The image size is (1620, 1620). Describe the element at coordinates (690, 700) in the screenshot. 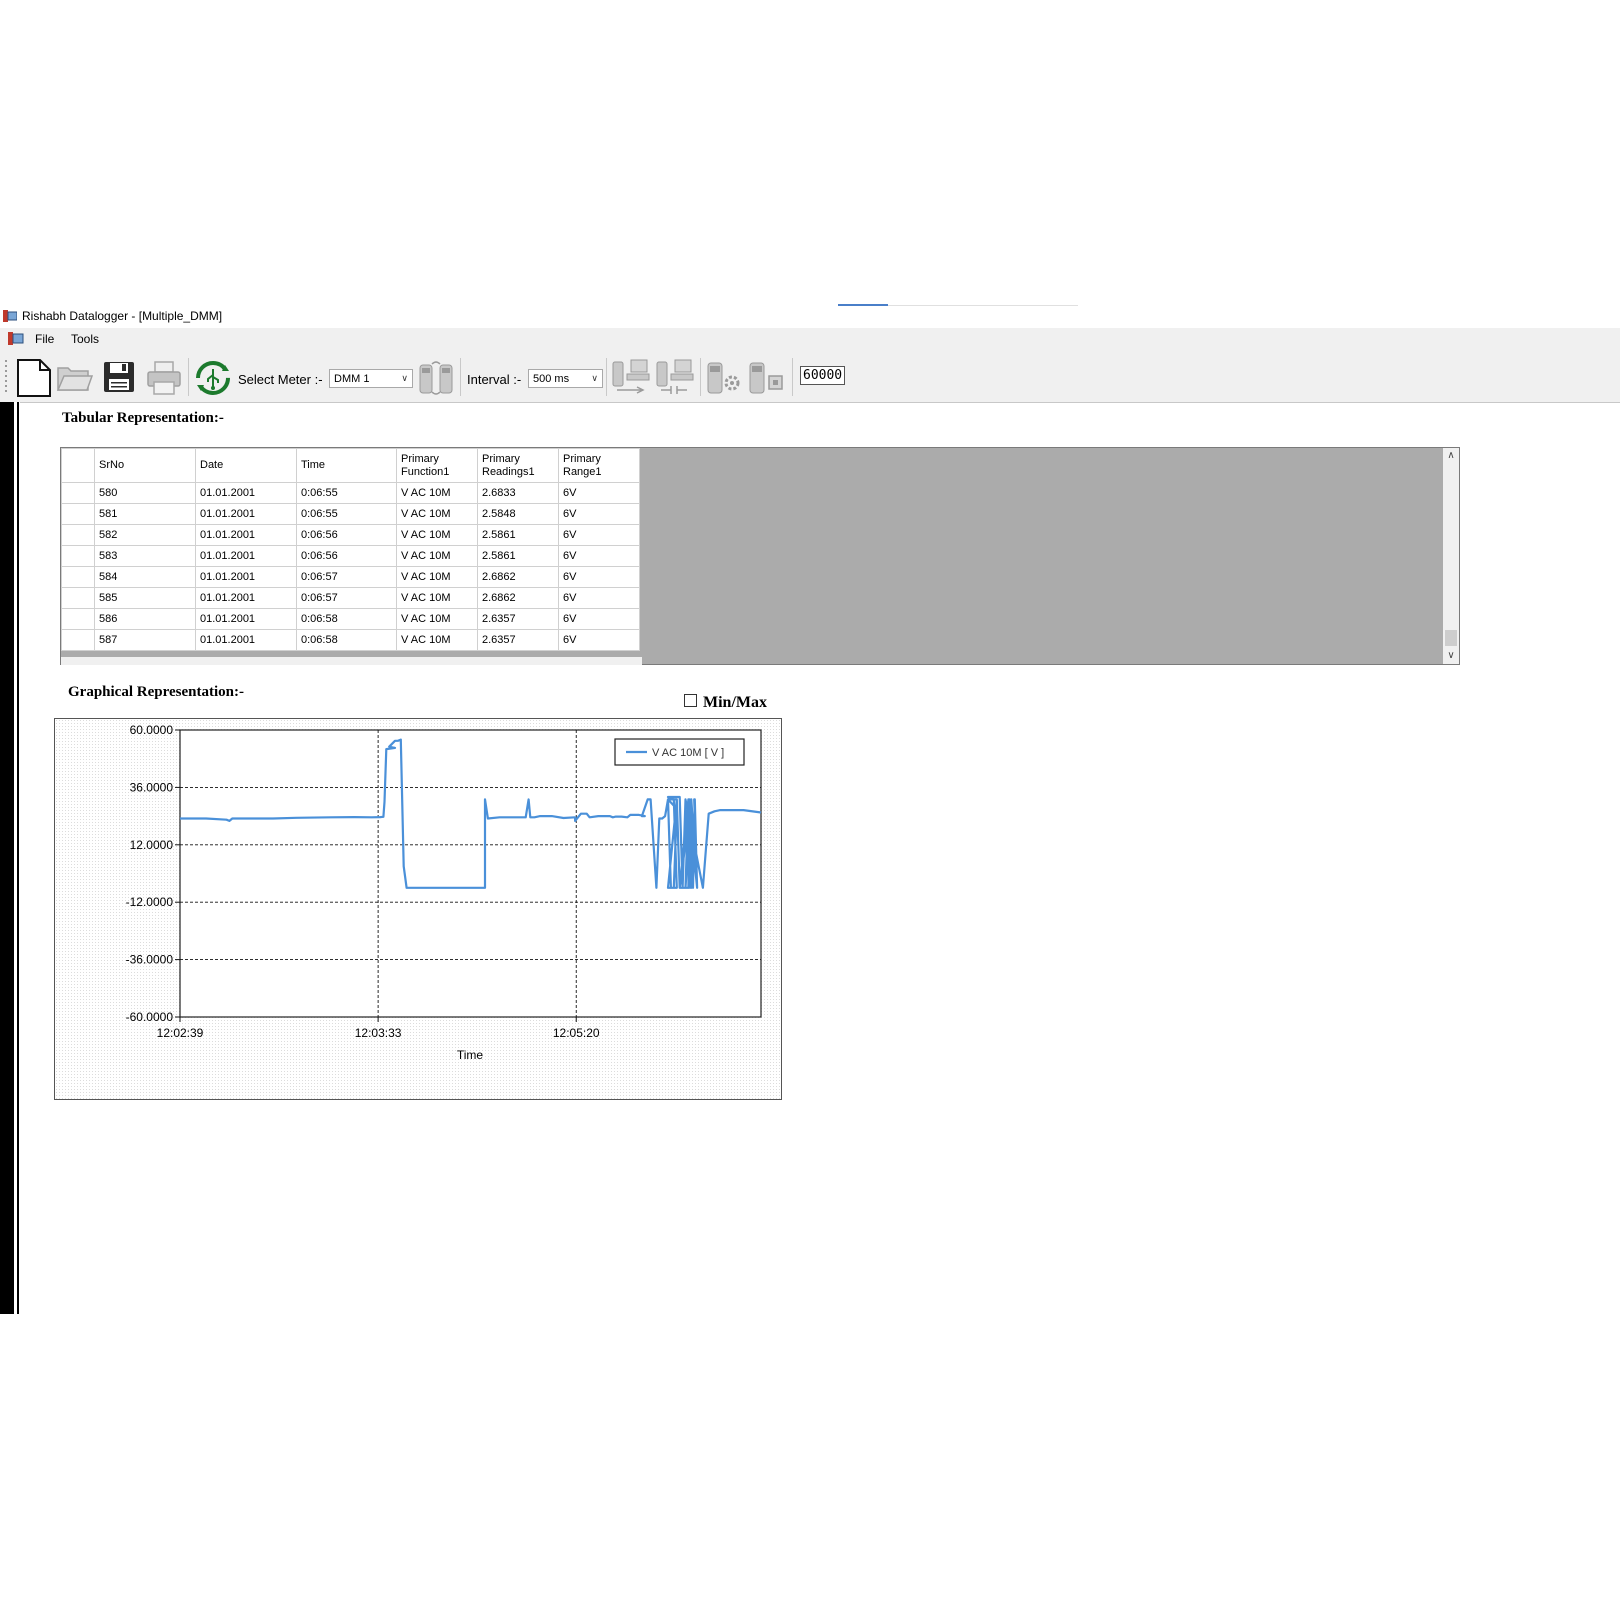

I see `checkbox-box` at that location.